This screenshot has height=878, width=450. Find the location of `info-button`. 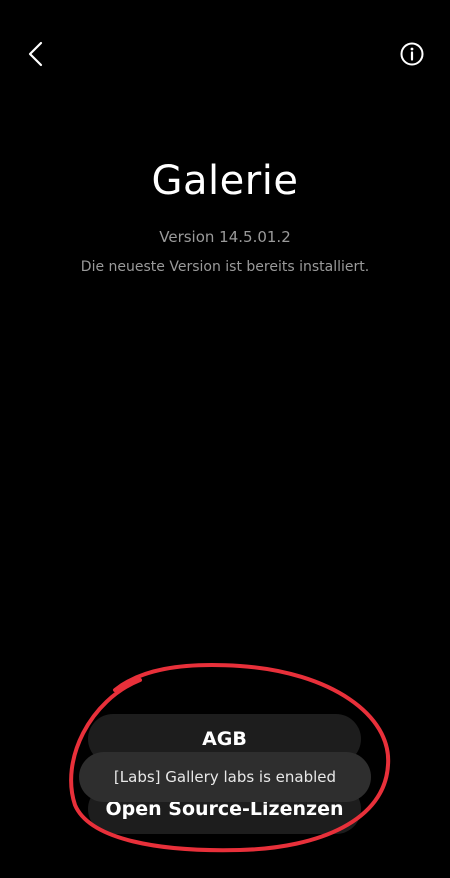

info-button is located at coordinates (412, 56).